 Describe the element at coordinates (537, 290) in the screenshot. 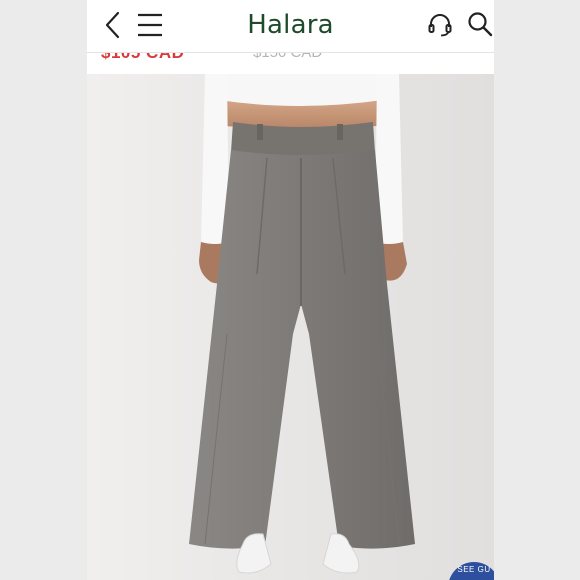

I see `right-margin` at that location.